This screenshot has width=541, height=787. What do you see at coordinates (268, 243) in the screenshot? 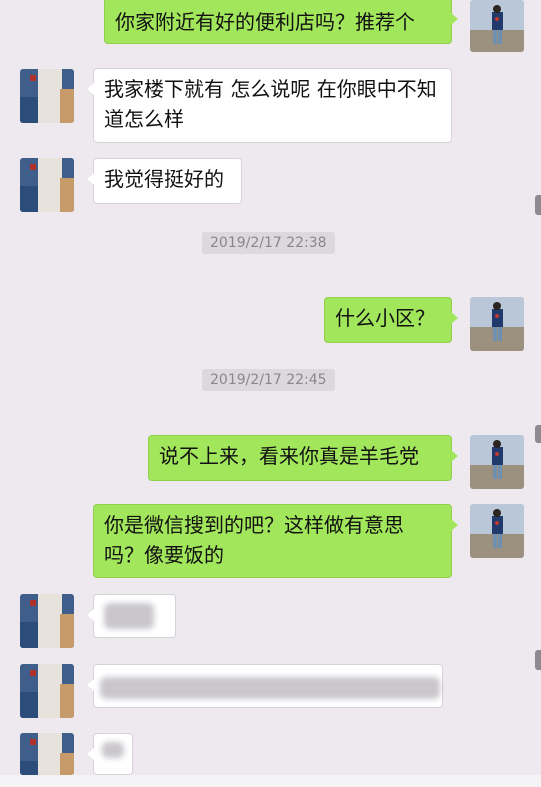
I see `timestamp: 2019/2/17 22:38` at bounding box center [268, 243].